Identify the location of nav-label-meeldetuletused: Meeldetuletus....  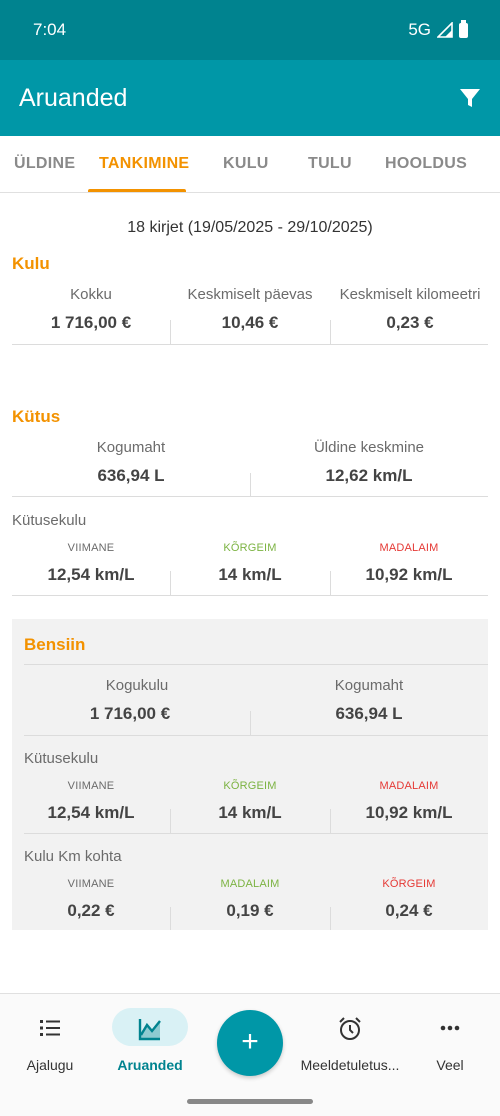
(350, 1065).